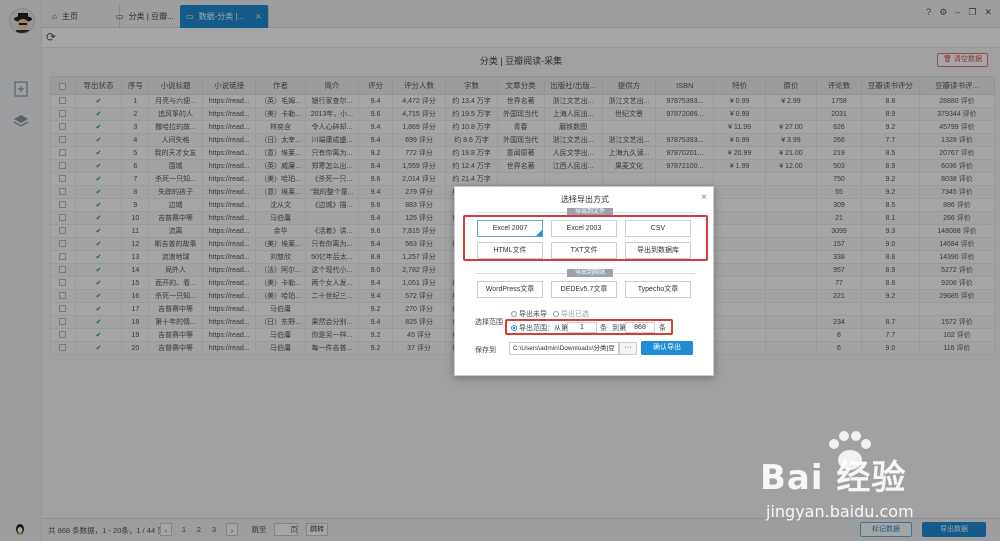 The height and width of the screenshot is (541, 1000). I want to click on excel-2007-option: Excel 2007, so click(510, 228).